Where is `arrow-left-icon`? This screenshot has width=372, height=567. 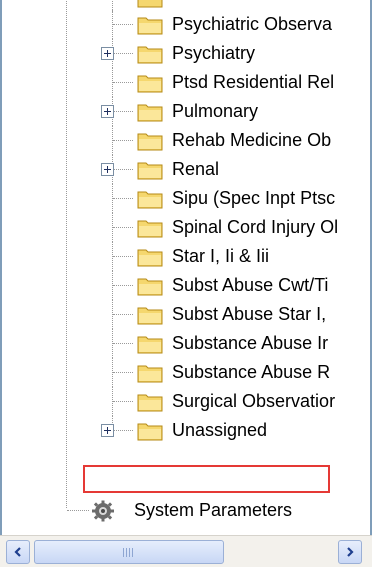
arrow-left-icon is located at coordinates (17, 552).